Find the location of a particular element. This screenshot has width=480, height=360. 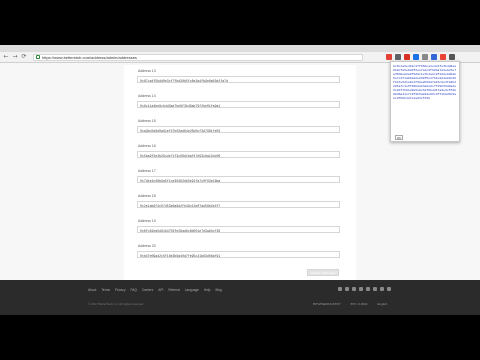

telegram-icon is located at coordinates (368, 289).